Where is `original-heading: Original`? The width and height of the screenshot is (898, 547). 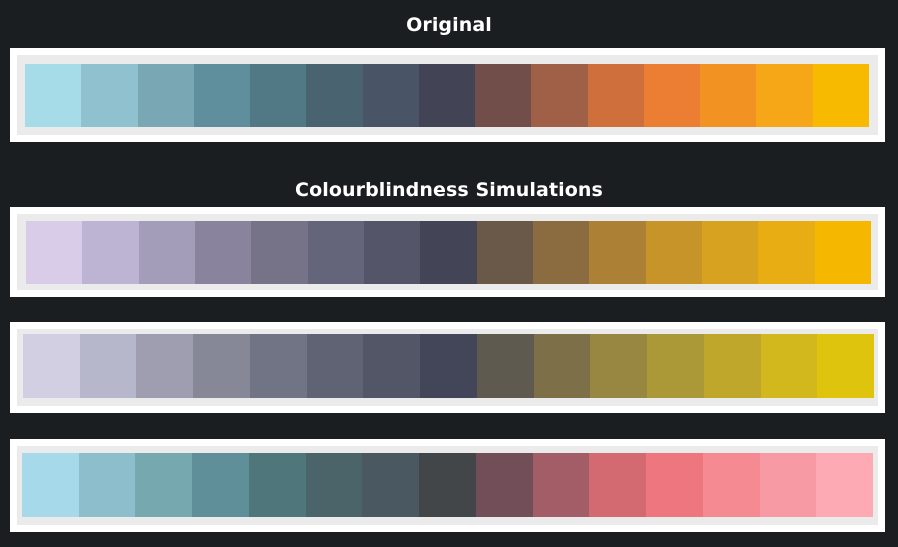
original-heading: Original is located at coordinates (449, 25).